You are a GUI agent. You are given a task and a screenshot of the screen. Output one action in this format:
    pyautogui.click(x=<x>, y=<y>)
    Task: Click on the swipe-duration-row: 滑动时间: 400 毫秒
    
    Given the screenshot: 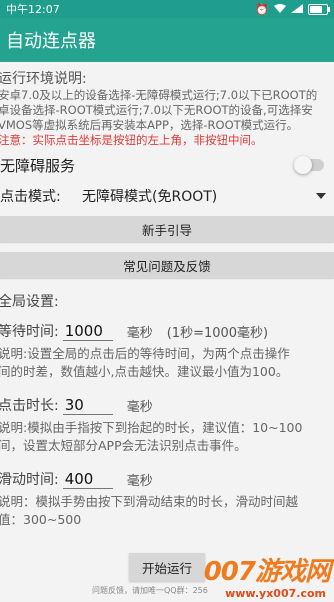 What is the action you would take?
    pyautogui.click(x=167, y=479)
    